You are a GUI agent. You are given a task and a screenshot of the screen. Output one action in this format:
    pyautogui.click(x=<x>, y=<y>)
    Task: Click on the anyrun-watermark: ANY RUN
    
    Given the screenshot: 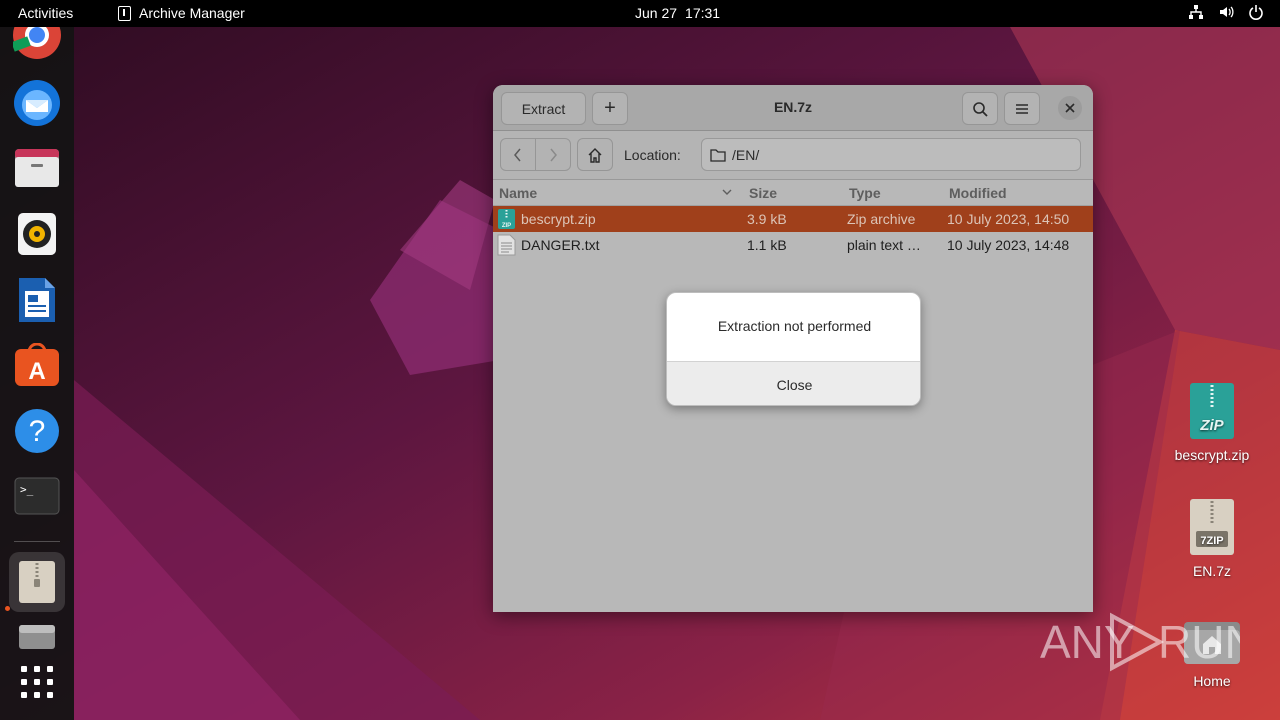 What is the action you would take?
    pyautogui.click(x=1140, y=642)
    